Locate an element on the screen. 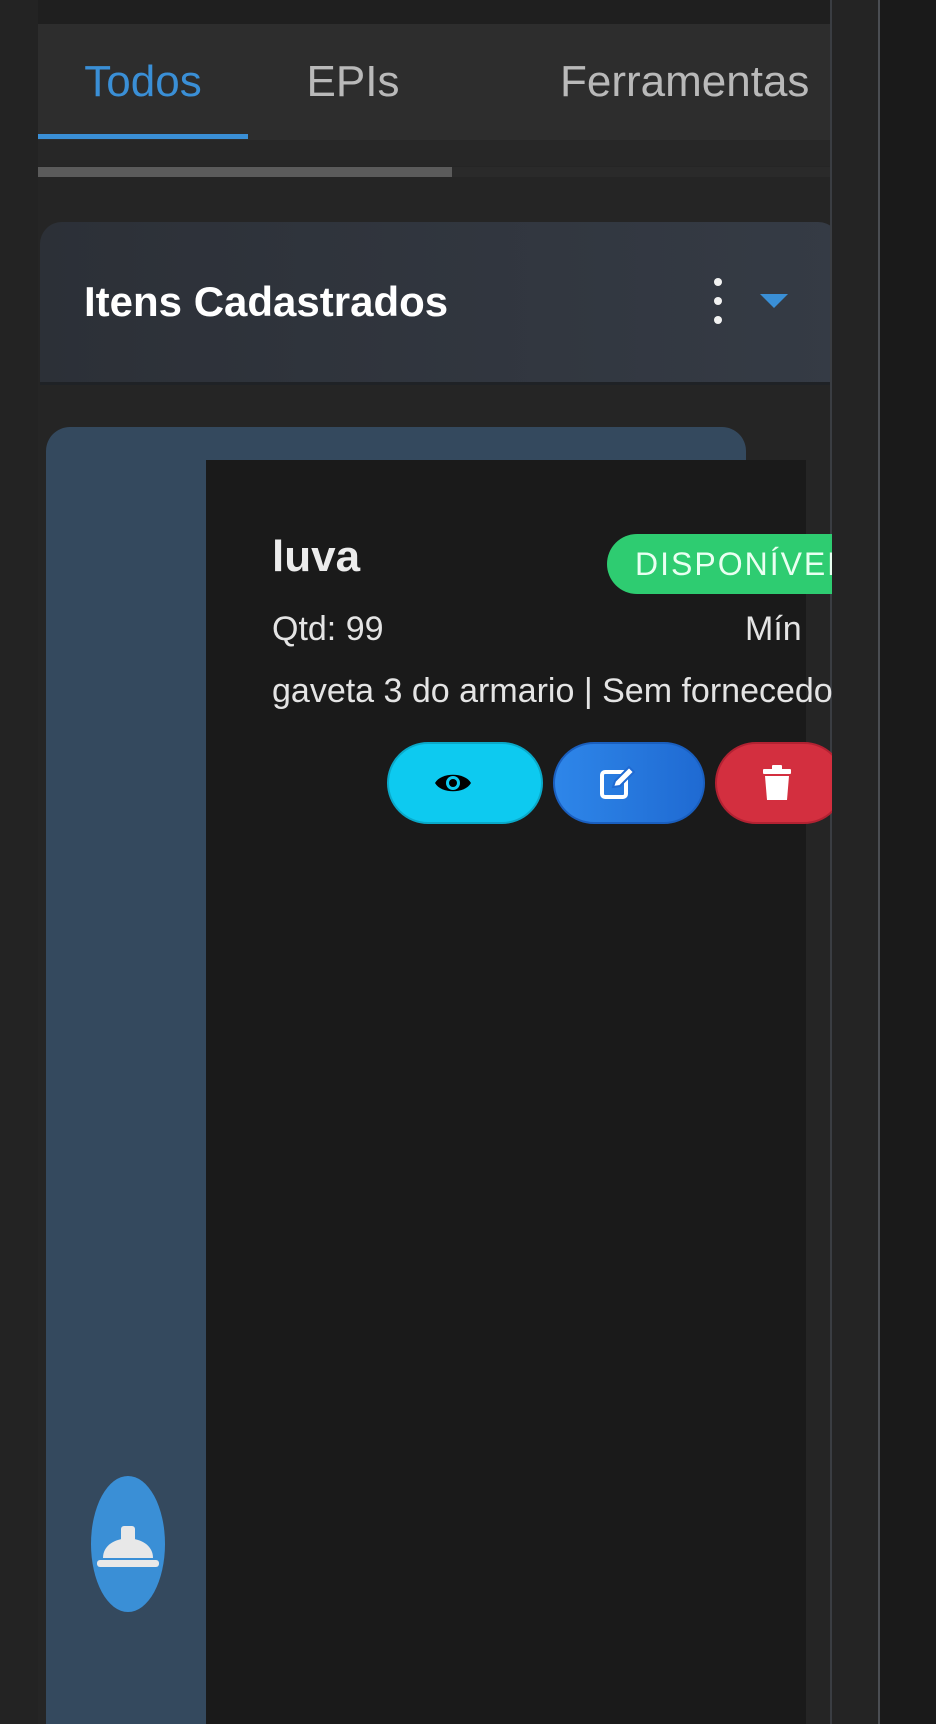 Image resolution: width=936 pixels, height=1724 pixels. eye-icon is located at coordinates (453, 783).